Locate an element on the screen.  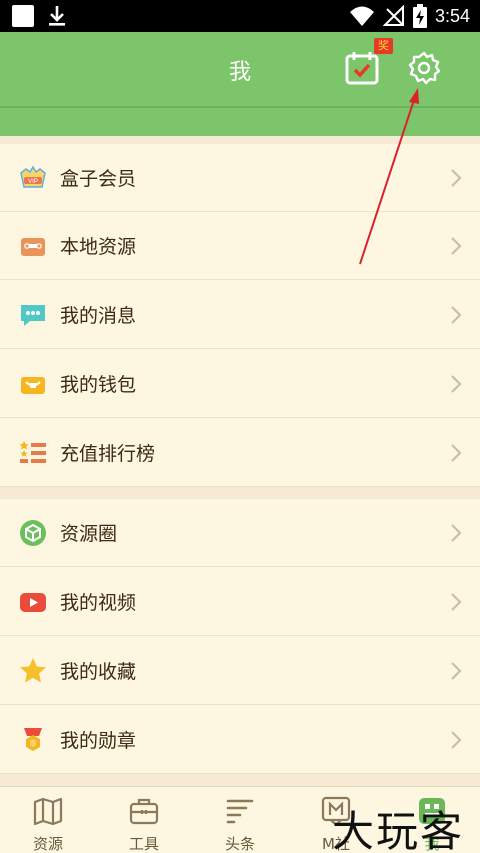
tab-label: 头条 is located at coordinates (239, 844).